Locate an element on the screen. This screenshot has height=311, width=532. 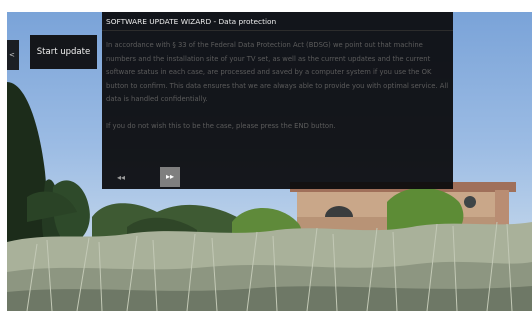
grass-foreground-dark is located at coordinates (269, 298).